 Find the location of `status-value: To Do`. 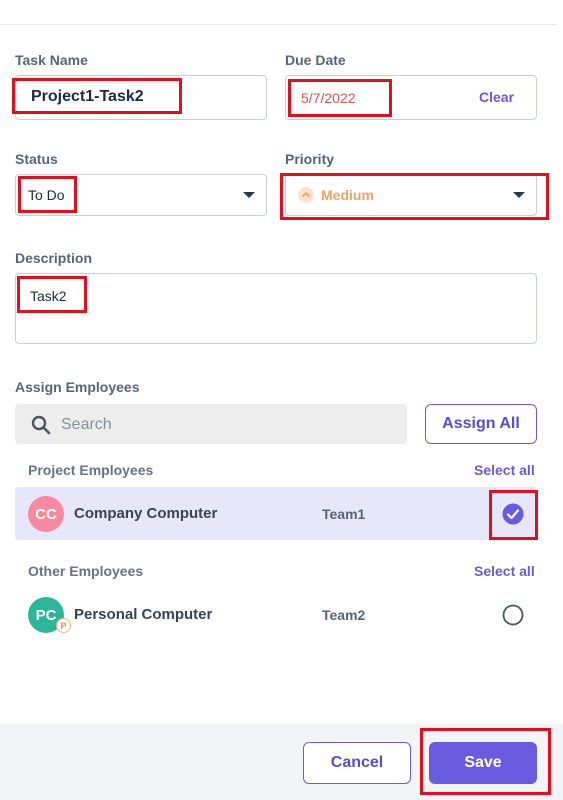

status-value: To Do is located at coordinates (46, 195).